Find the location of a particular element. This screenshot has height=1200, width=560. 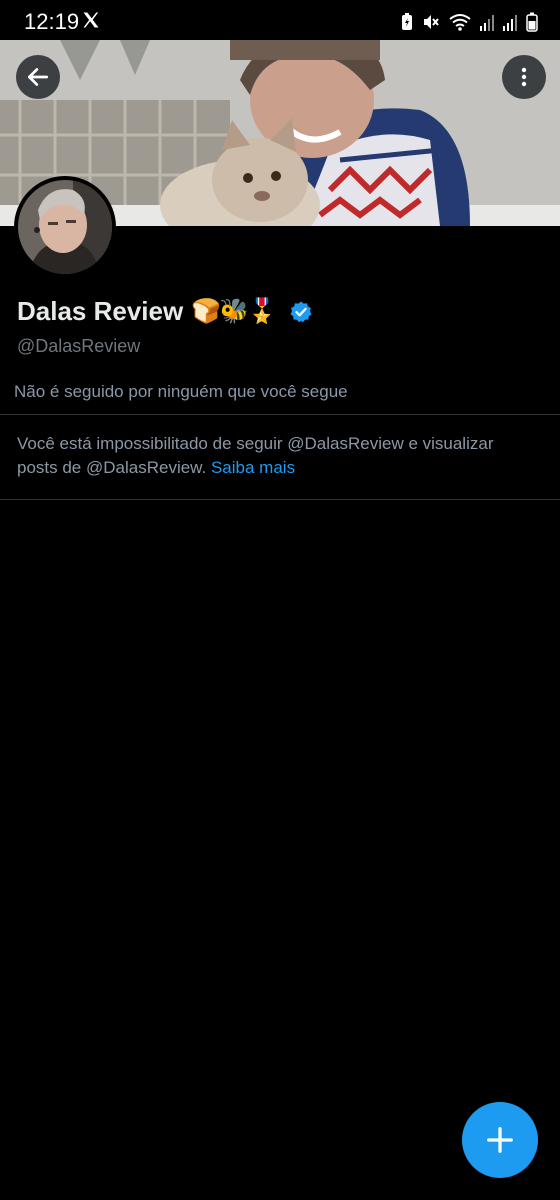

status-icons is located at coordinates (469, 22).